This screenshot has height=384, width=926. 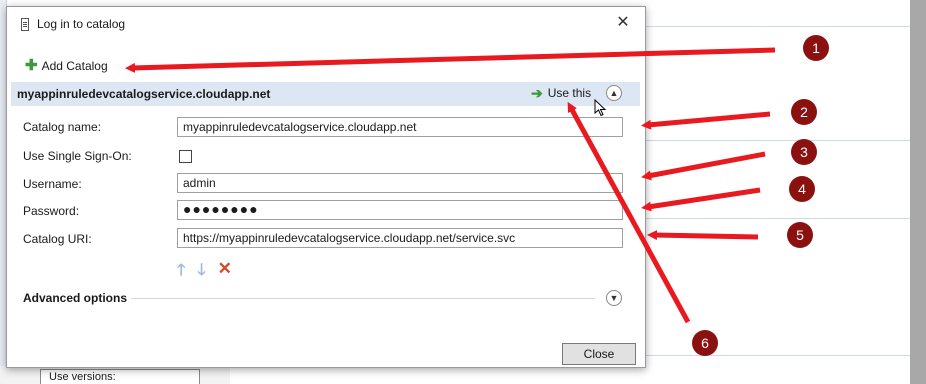 What do you see at coordinates (25, 24) in the screenshot?
I see `document-icon` at bounding box center [25, 24].